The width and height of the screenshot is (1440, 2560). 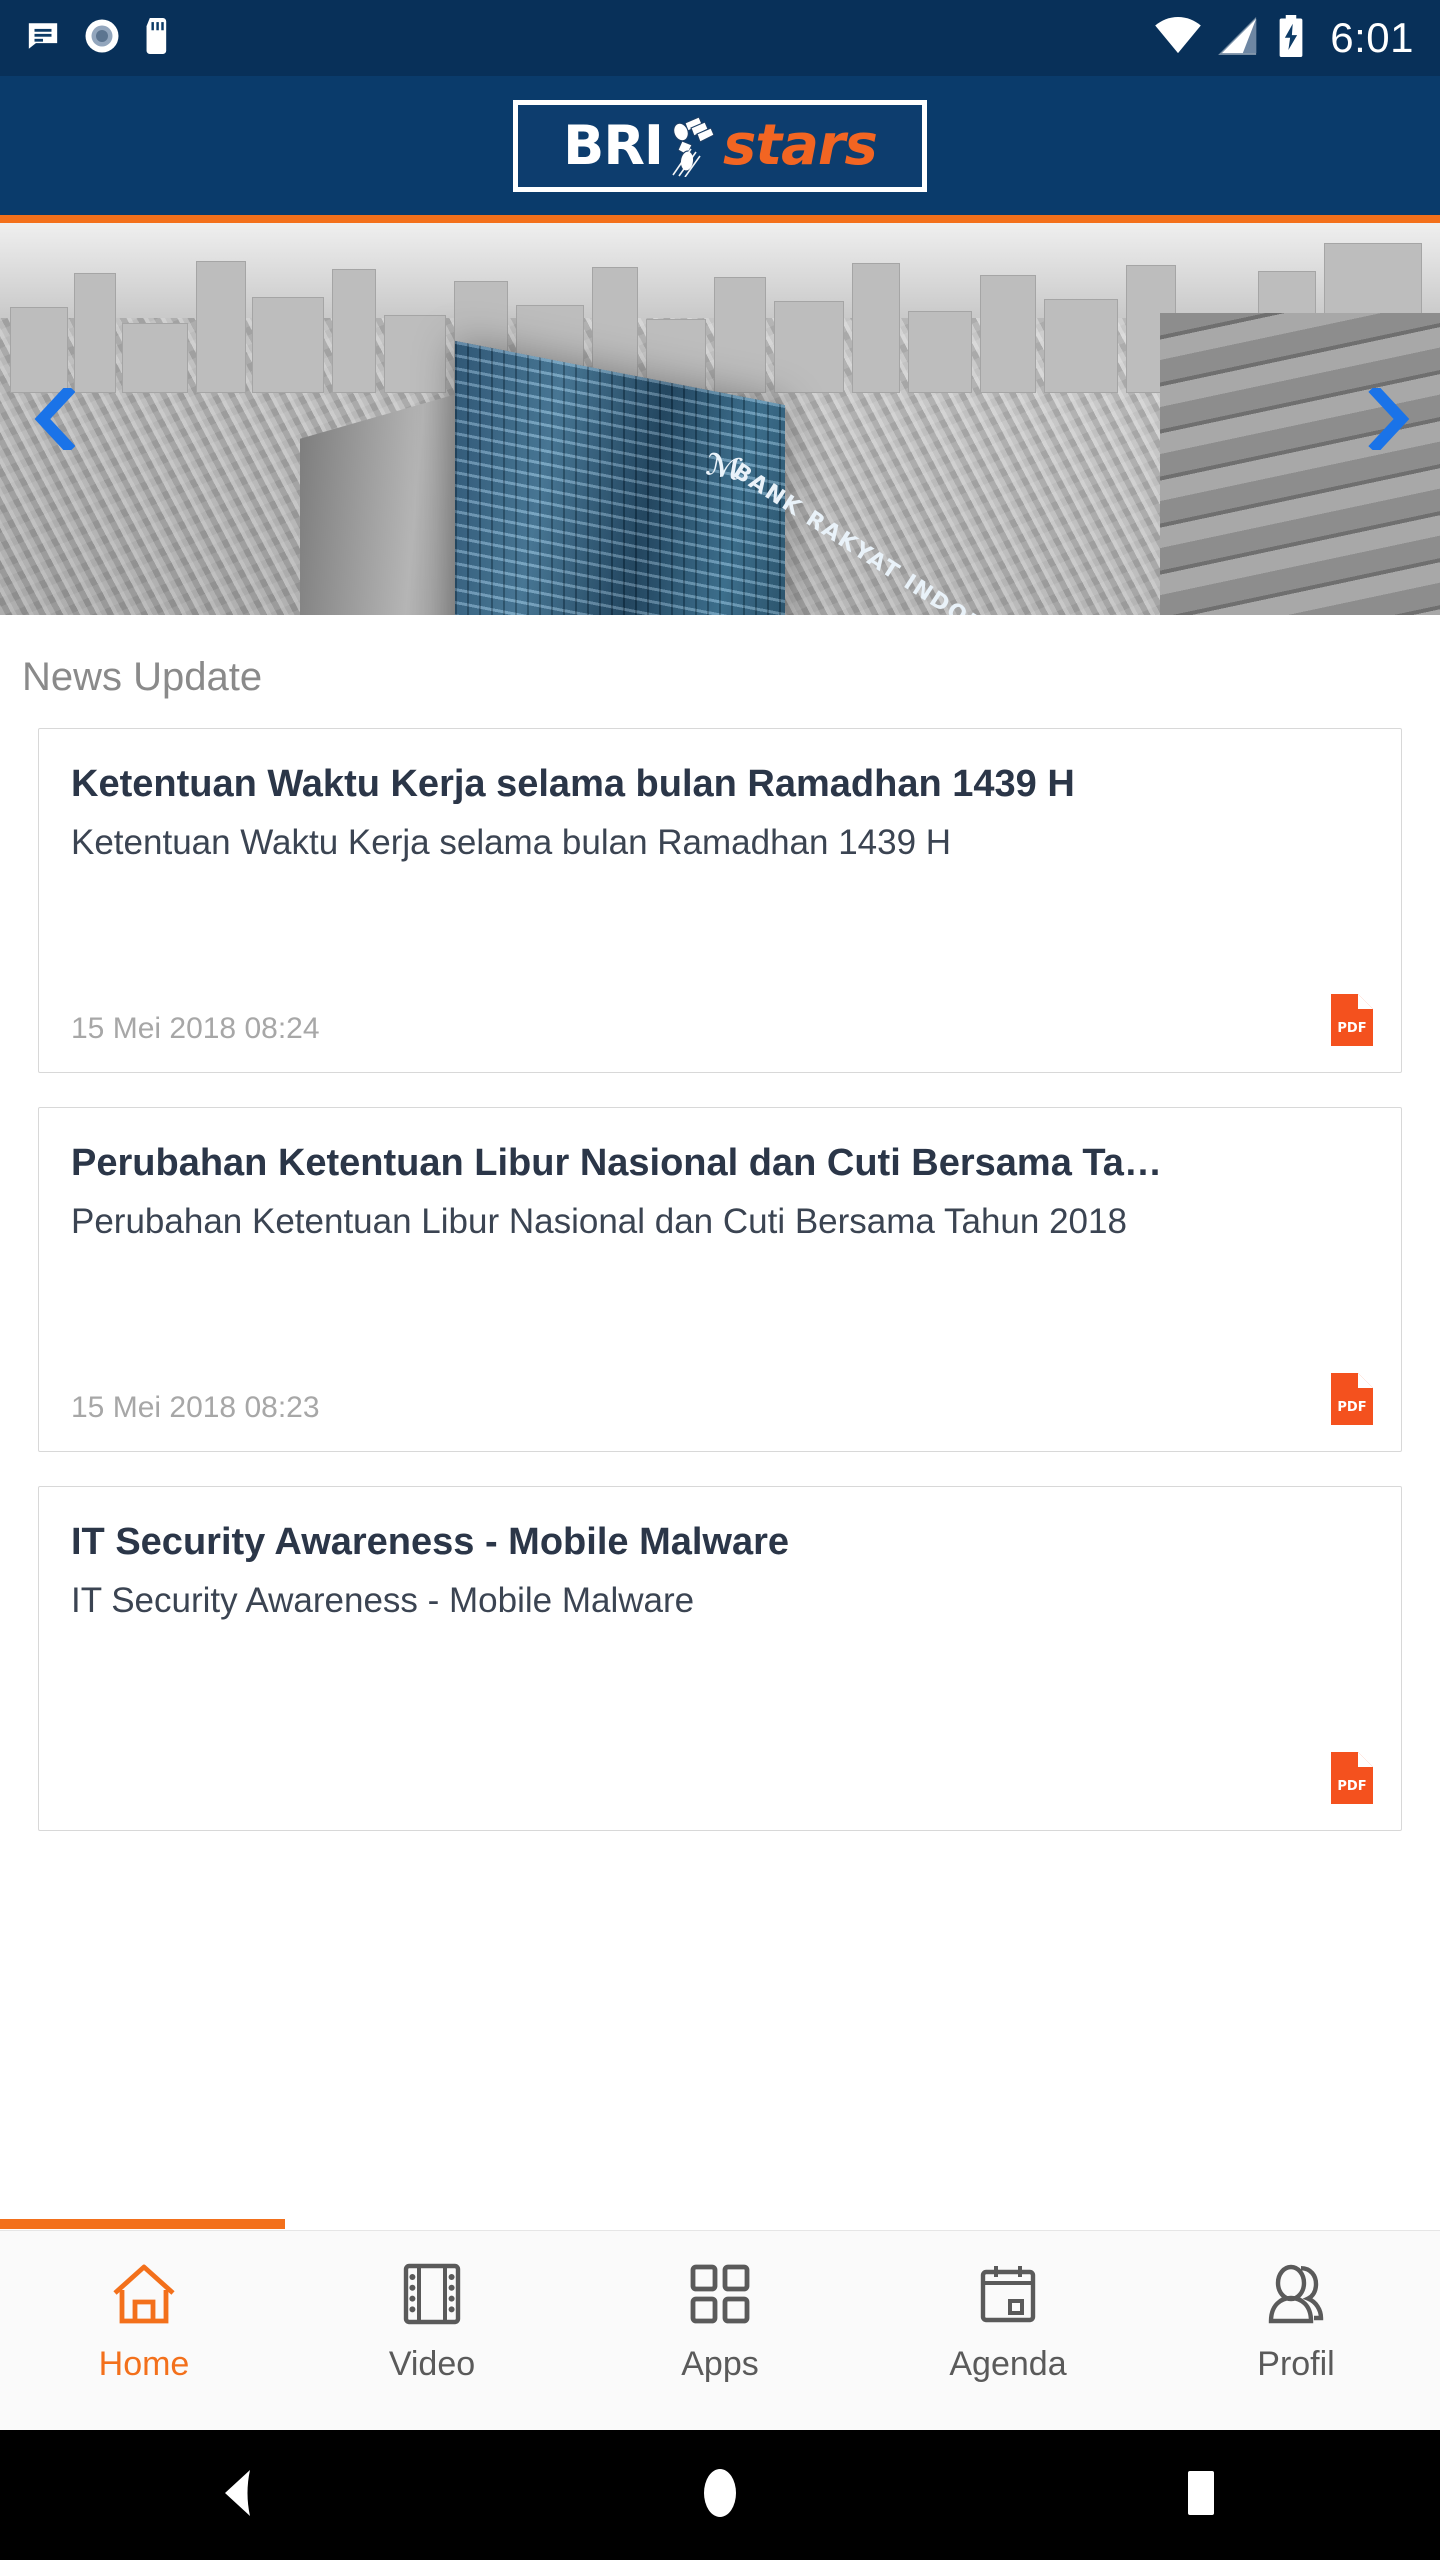 What do you see at coordinates (43, 38) in the screenshot?
I see `message-icon` at bounding box center [43, 38].